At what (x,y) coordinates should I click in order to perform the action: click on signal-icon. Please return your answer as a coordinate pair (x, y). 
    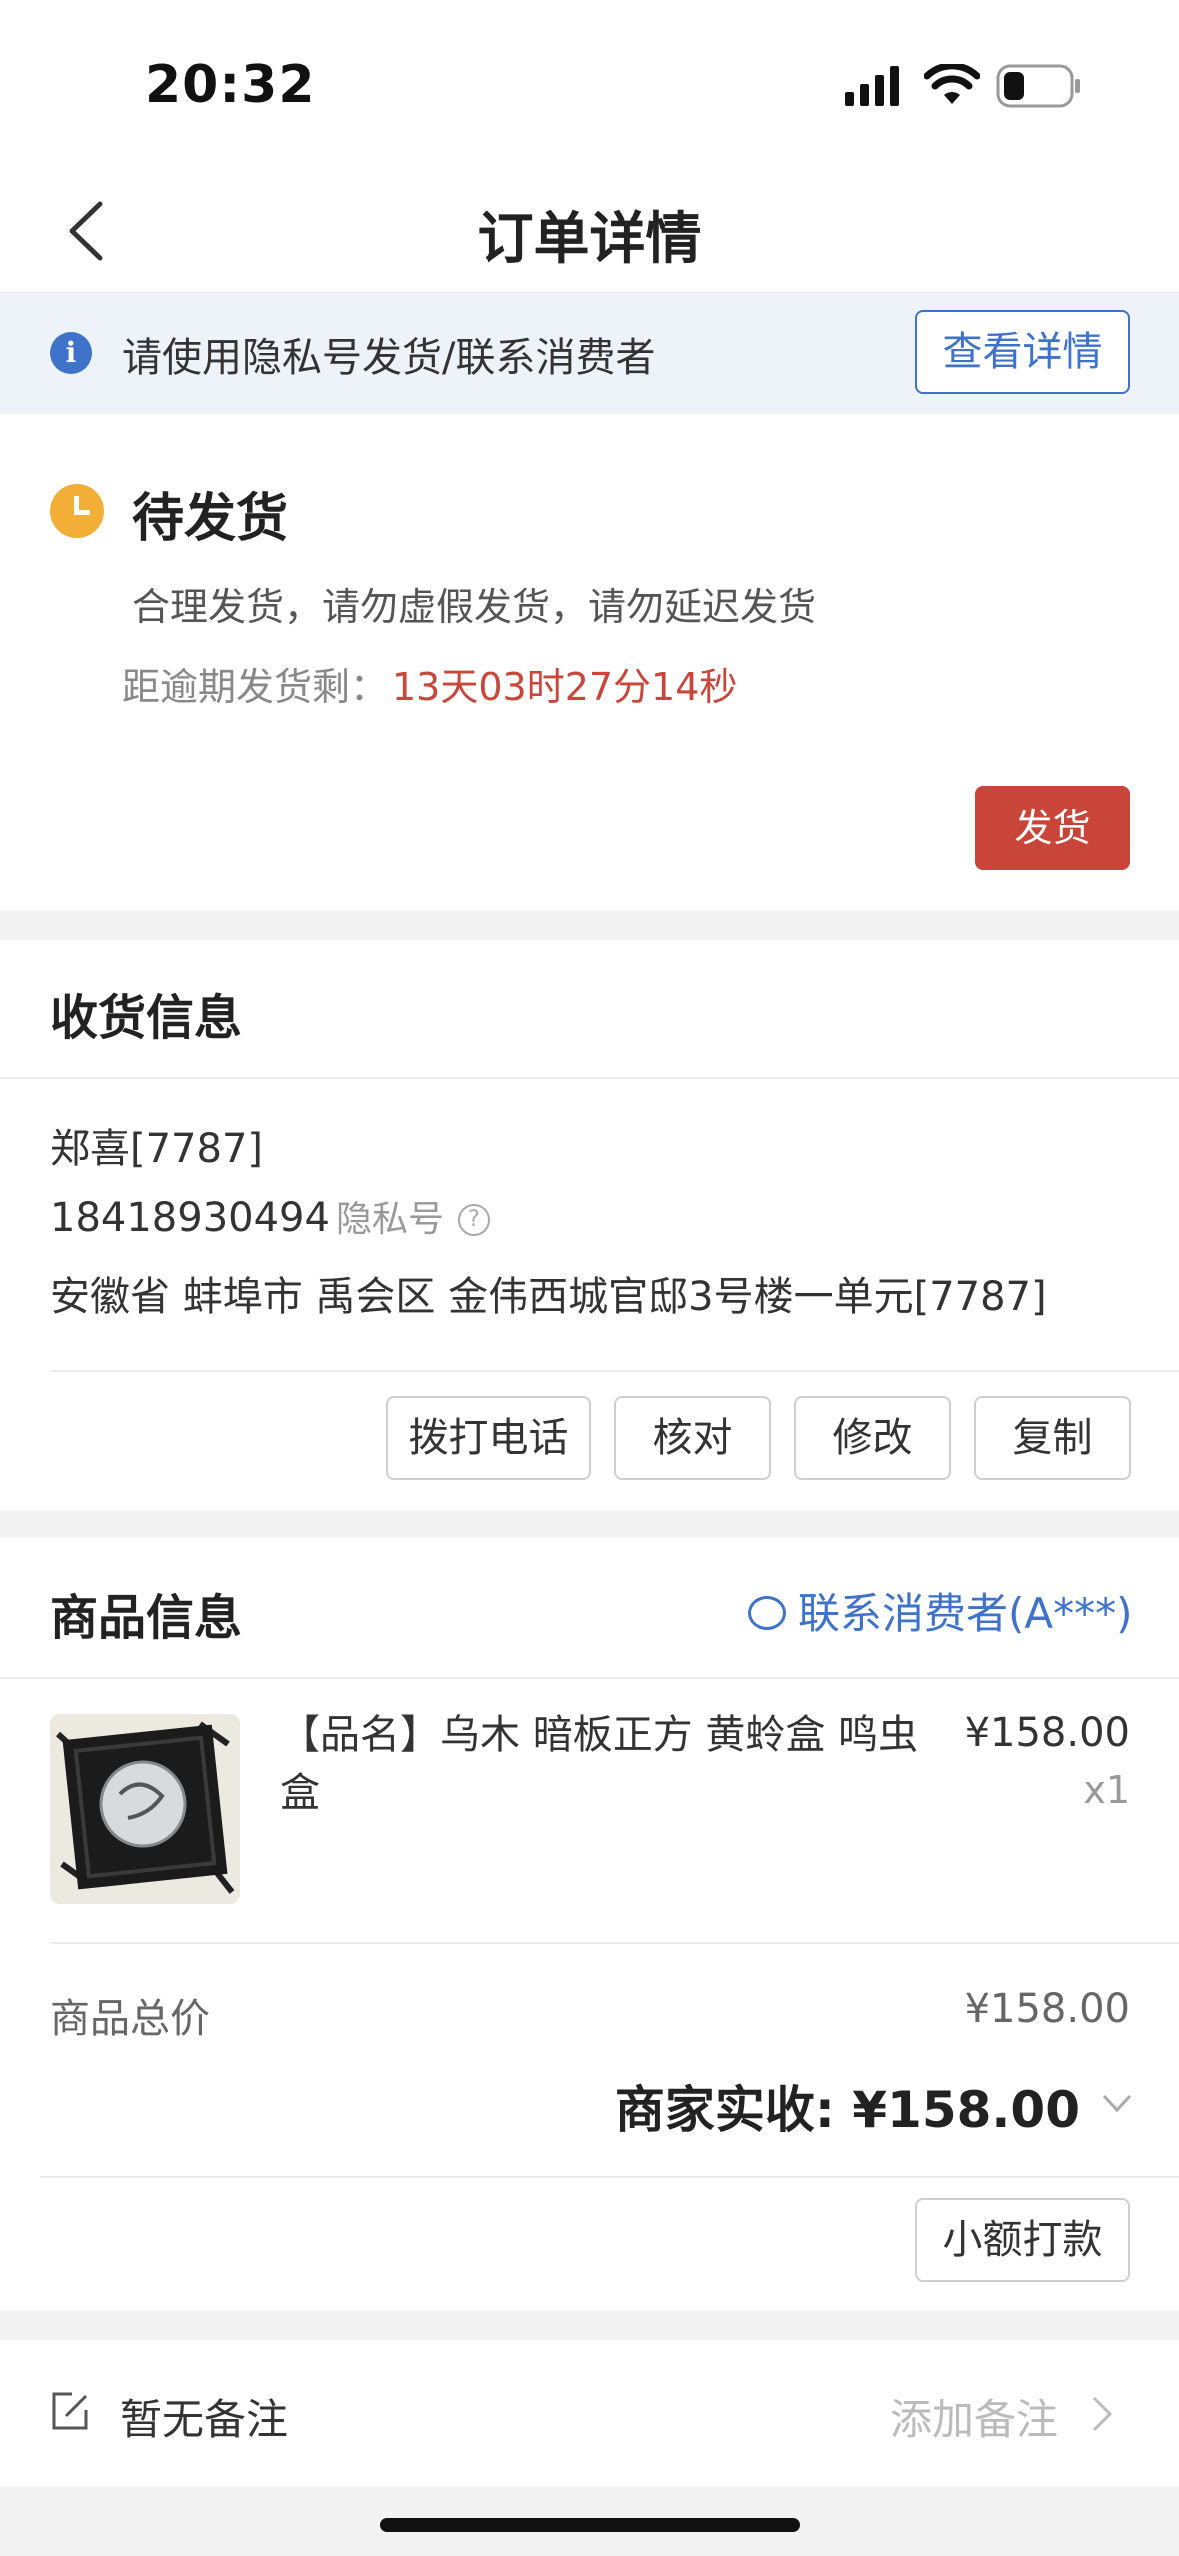
    Looking at the image, I should click on (872, 86).